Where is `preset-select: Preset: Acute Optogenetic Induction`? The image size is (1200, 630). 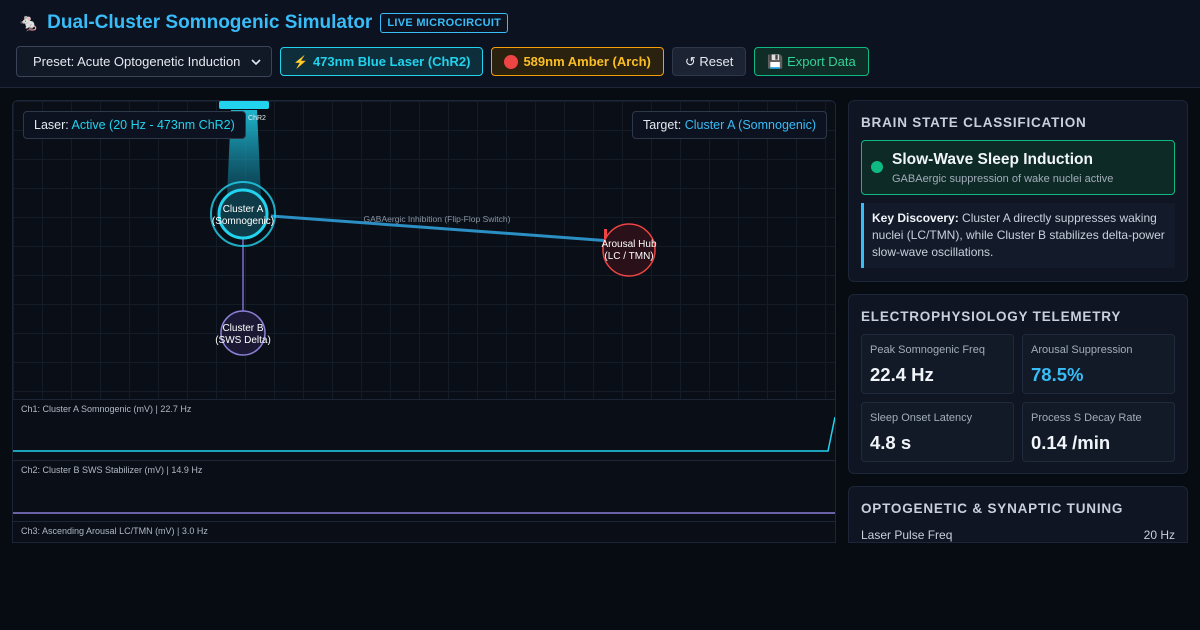
preset-select: Preset: Acute Optogenetic Induction is located at coordinates (144, 61).